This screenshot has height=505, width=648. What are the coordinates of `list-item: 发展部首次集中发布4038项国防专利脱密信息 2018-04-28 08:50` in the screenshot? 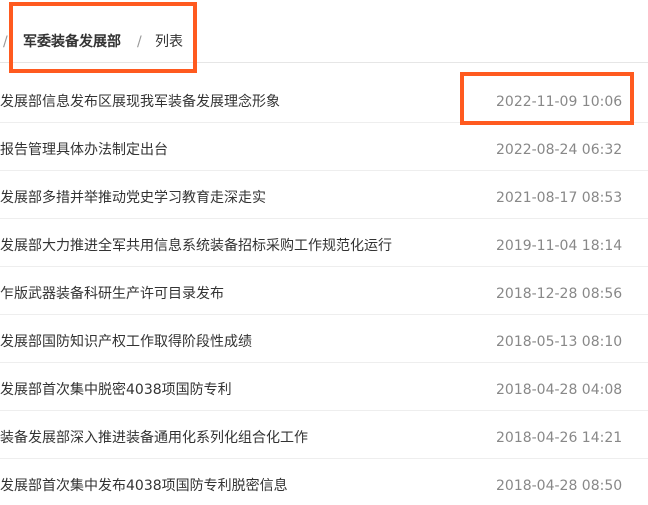 It's located at (324, 482).